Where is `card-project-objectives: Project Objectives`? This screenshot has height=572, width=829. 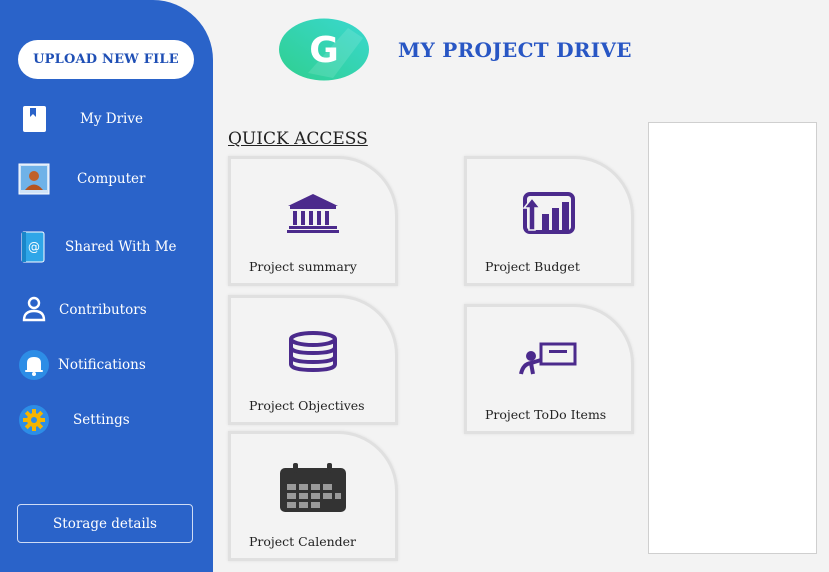 card-project-objectives: Project Objectives is located at coordinates (313, 360).